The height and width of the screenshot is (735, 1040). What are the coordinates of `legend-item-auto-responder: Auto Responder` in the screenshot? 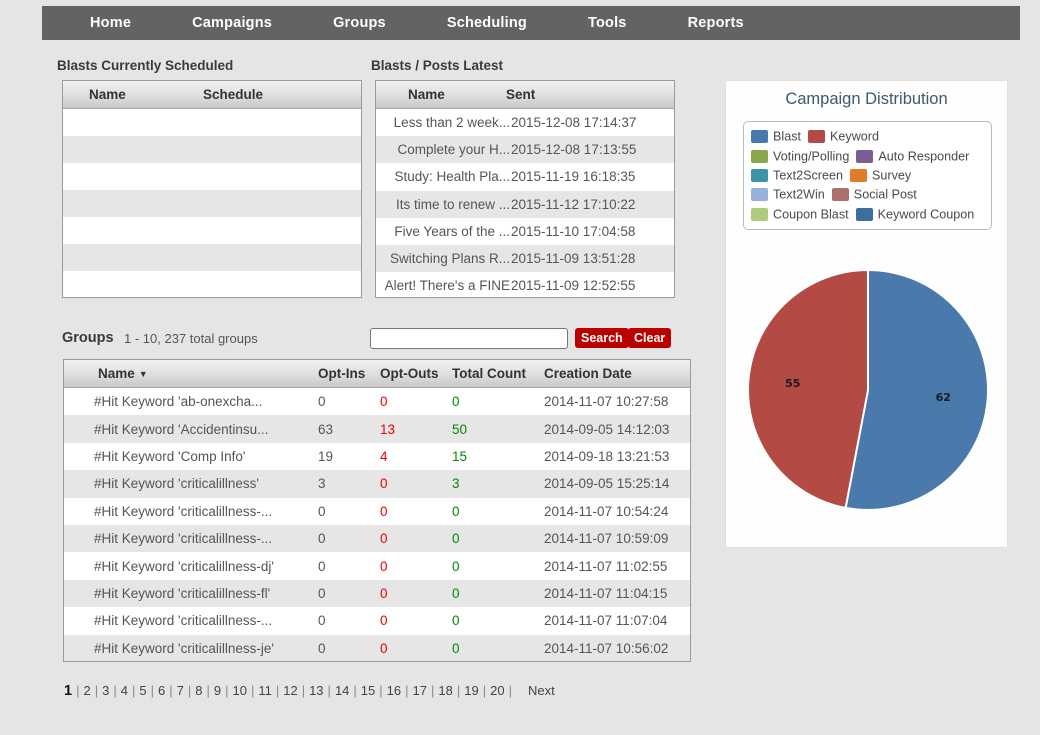 It's located at (912, 156).